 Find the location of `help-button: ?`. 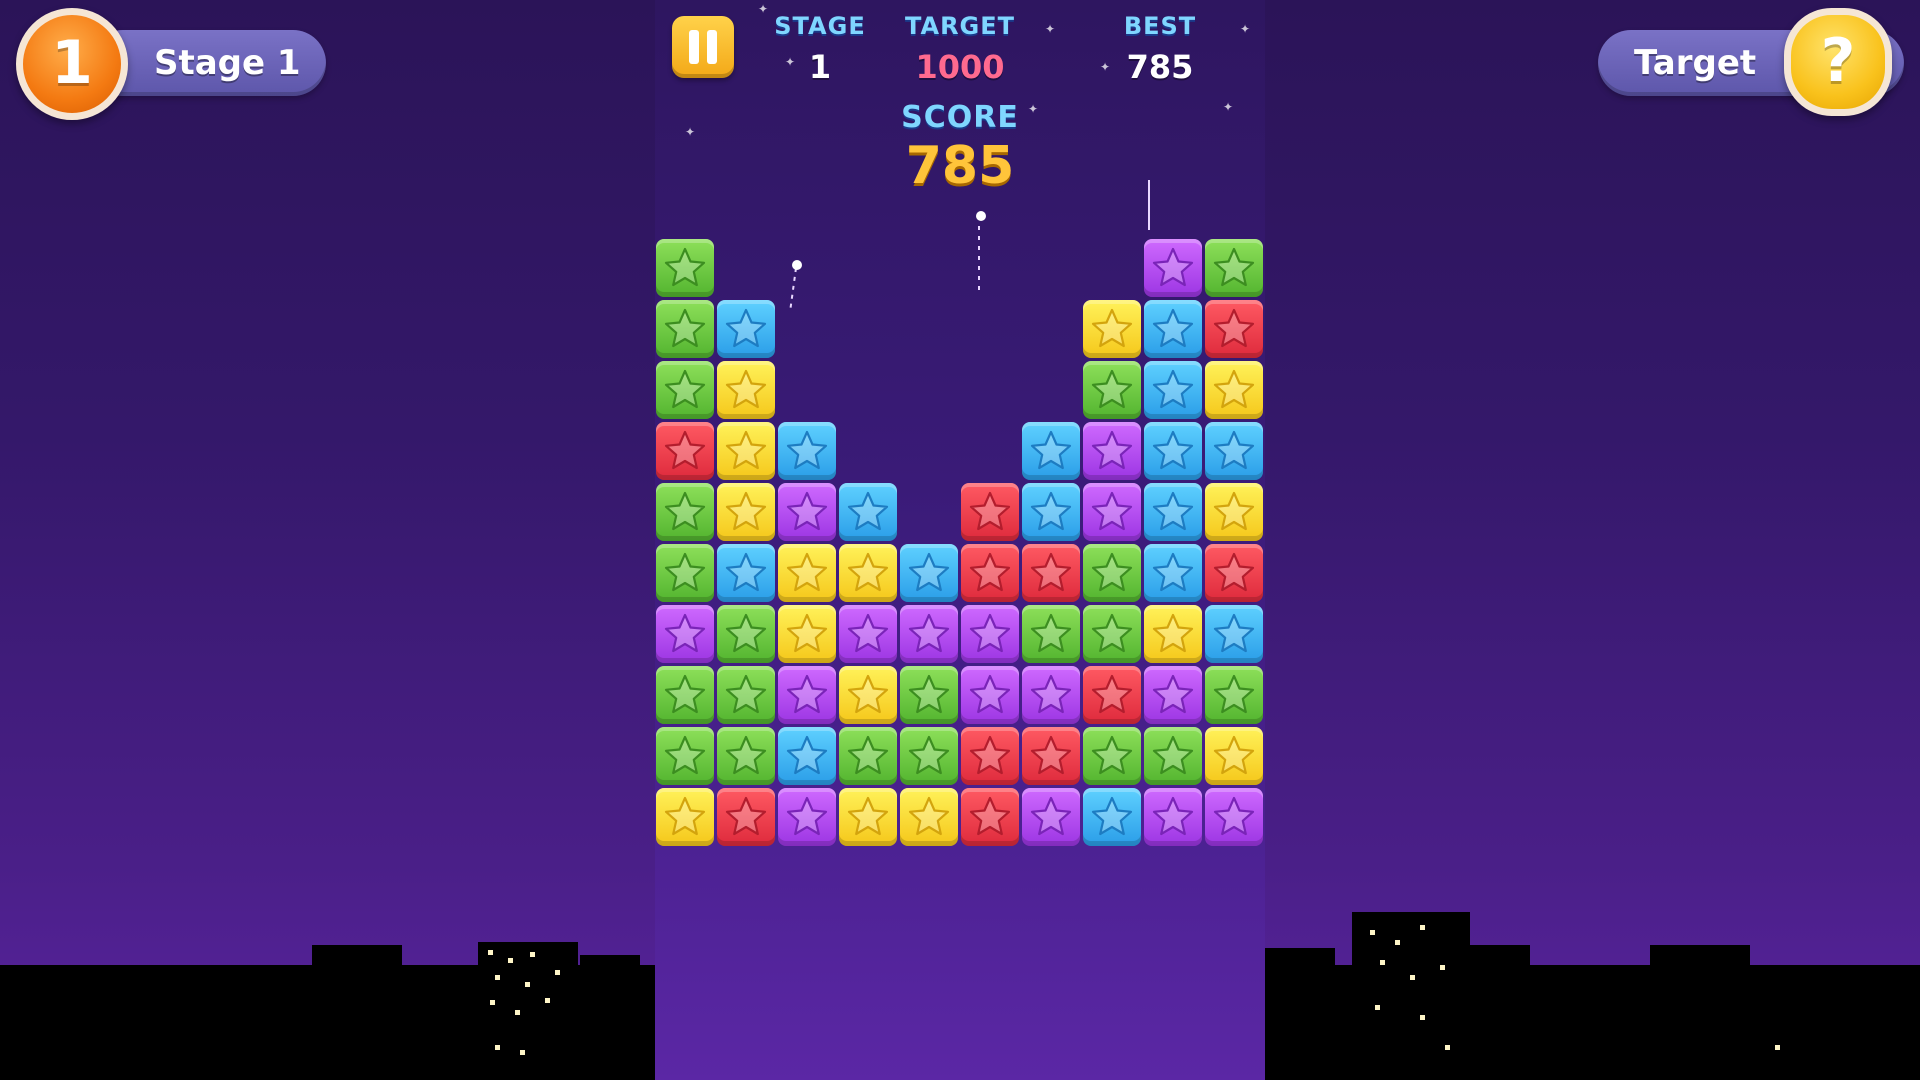

help-button: ? is located at coordinates (1838, 62).